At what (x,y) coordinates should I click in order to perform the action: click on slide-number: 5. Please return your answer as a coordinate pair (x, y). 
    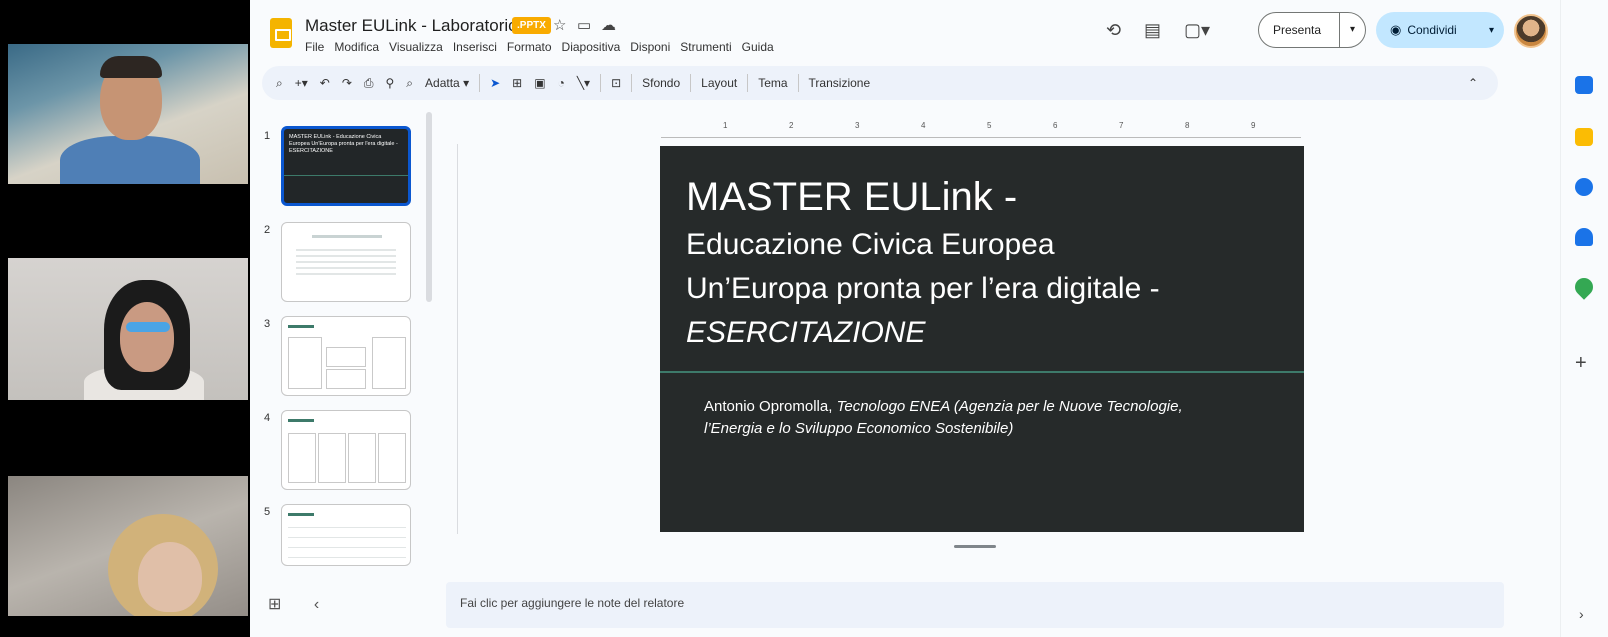
    Looking at the image, I should click on (267, 512).